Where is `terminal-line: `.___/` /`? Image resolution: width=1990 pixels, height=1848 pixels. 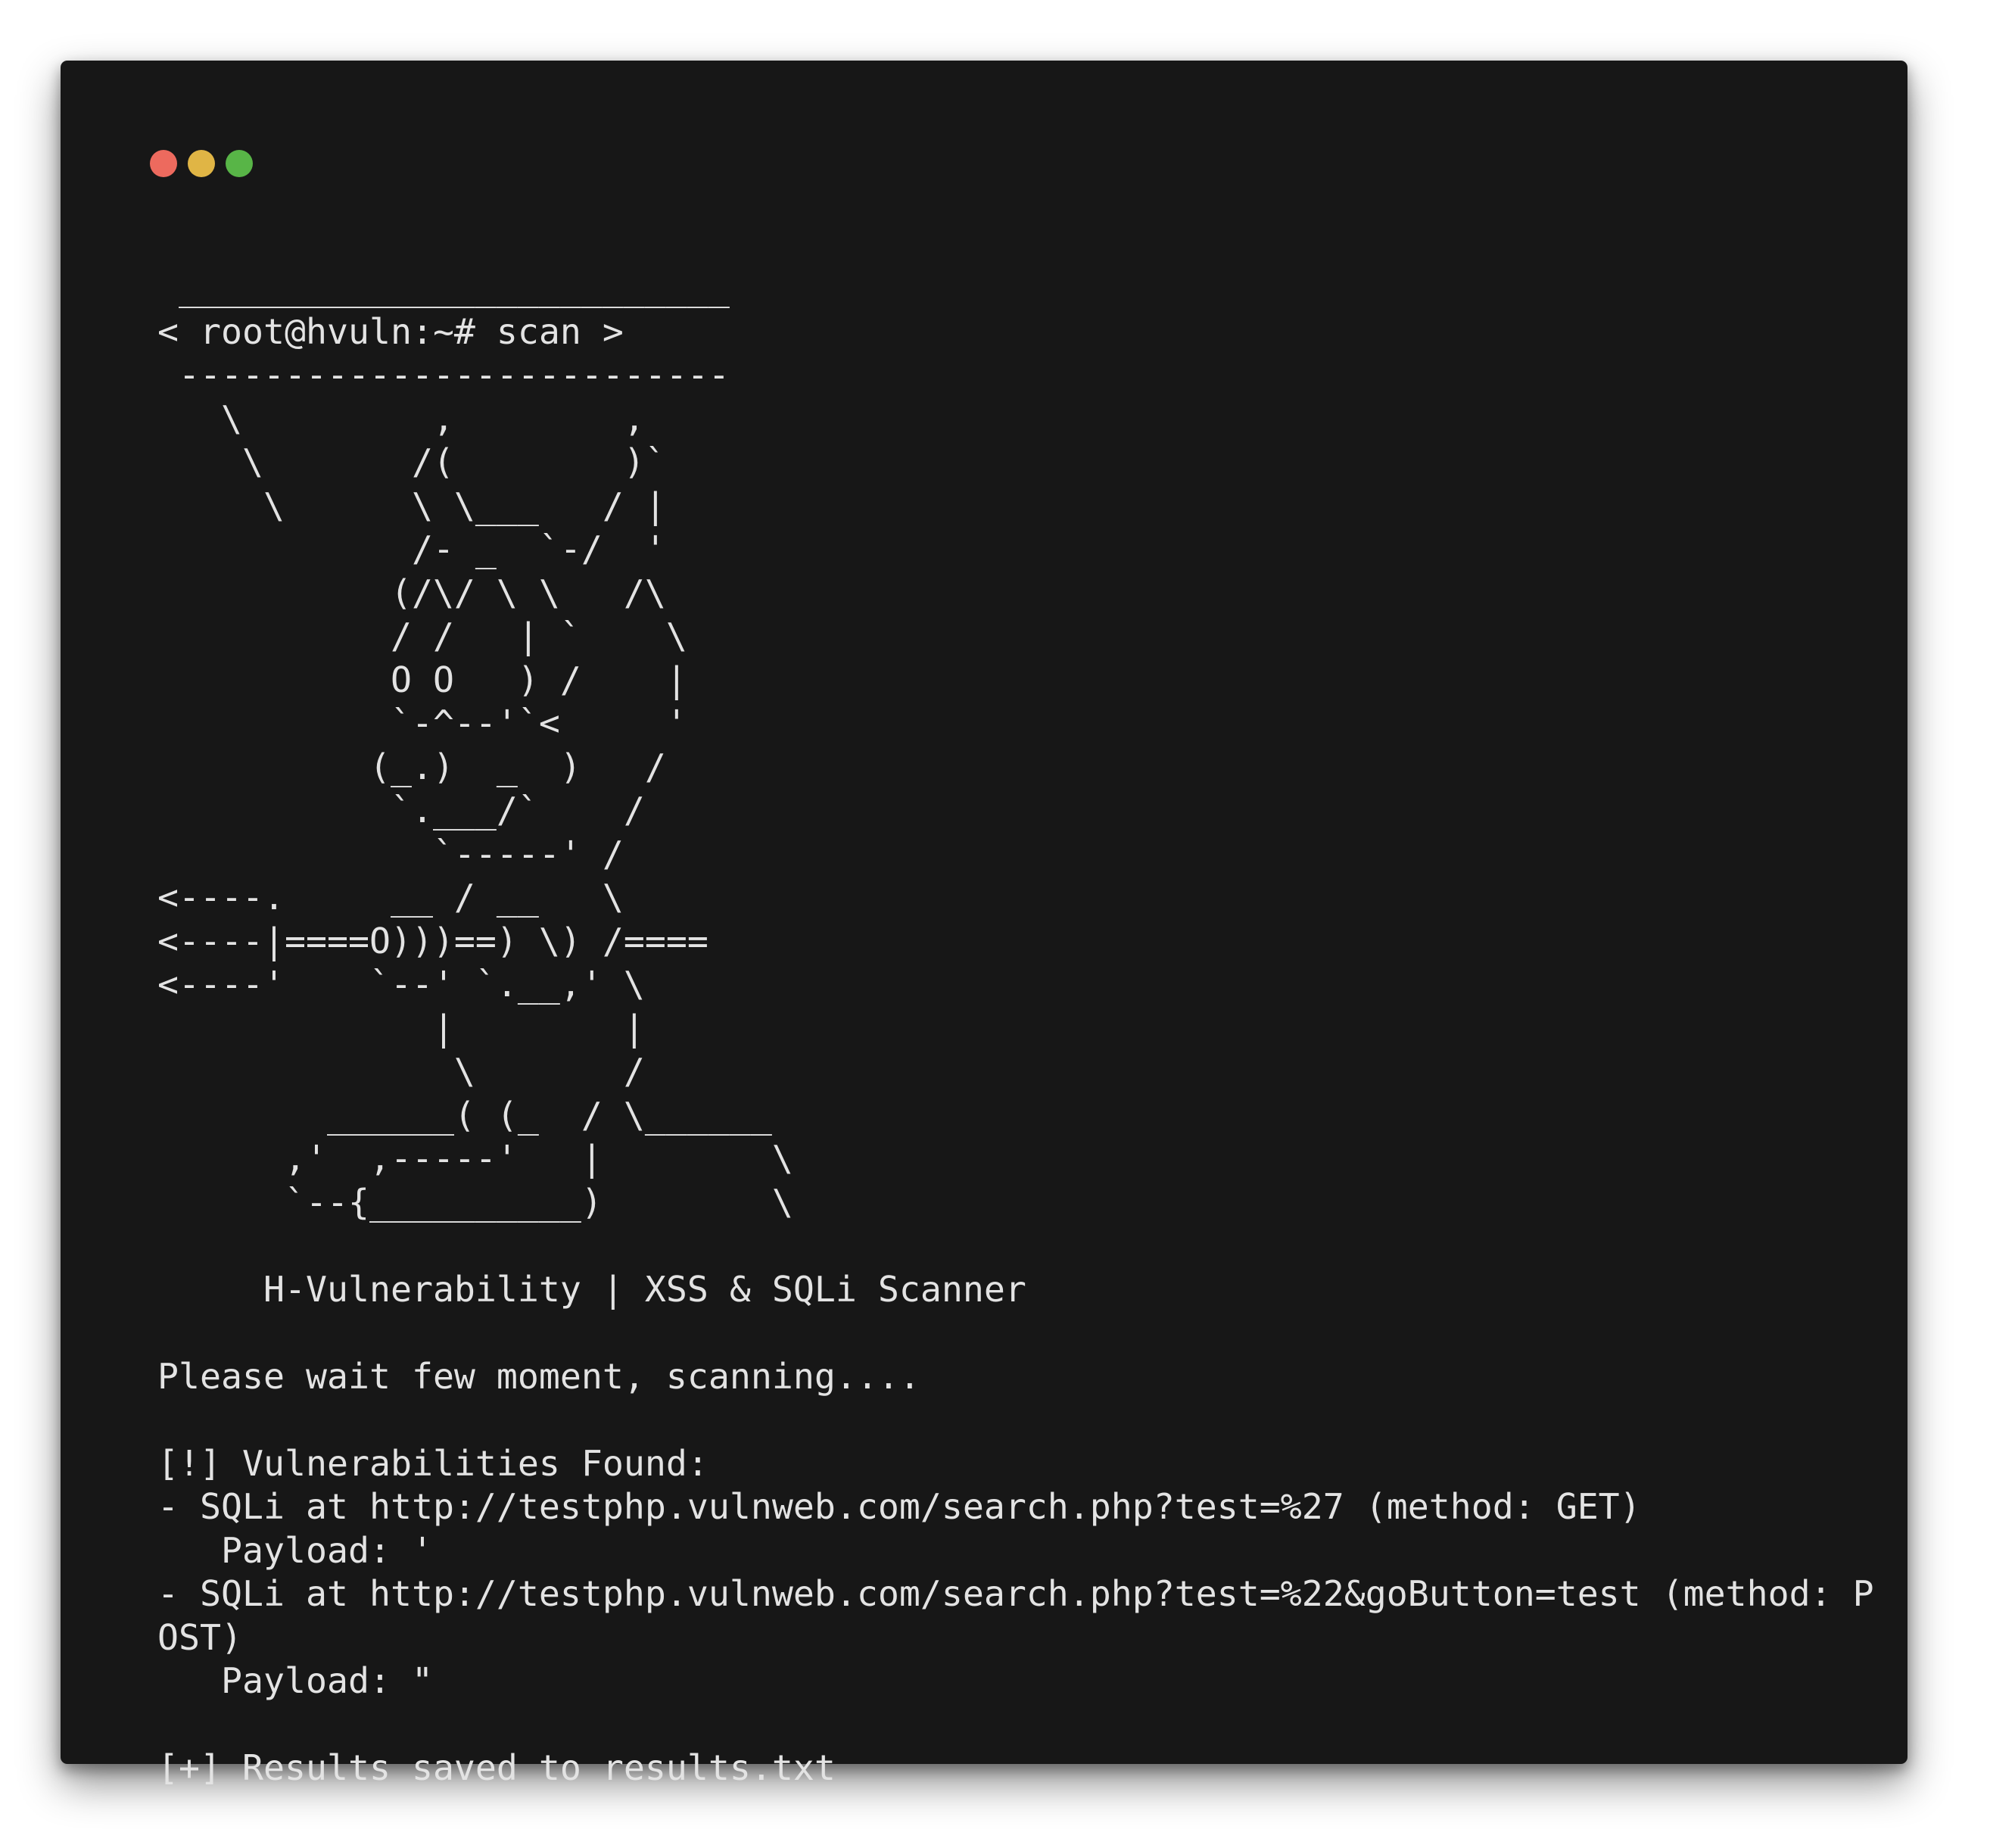
terminal-line: `.___/` / is located at coordinates (401, 810).